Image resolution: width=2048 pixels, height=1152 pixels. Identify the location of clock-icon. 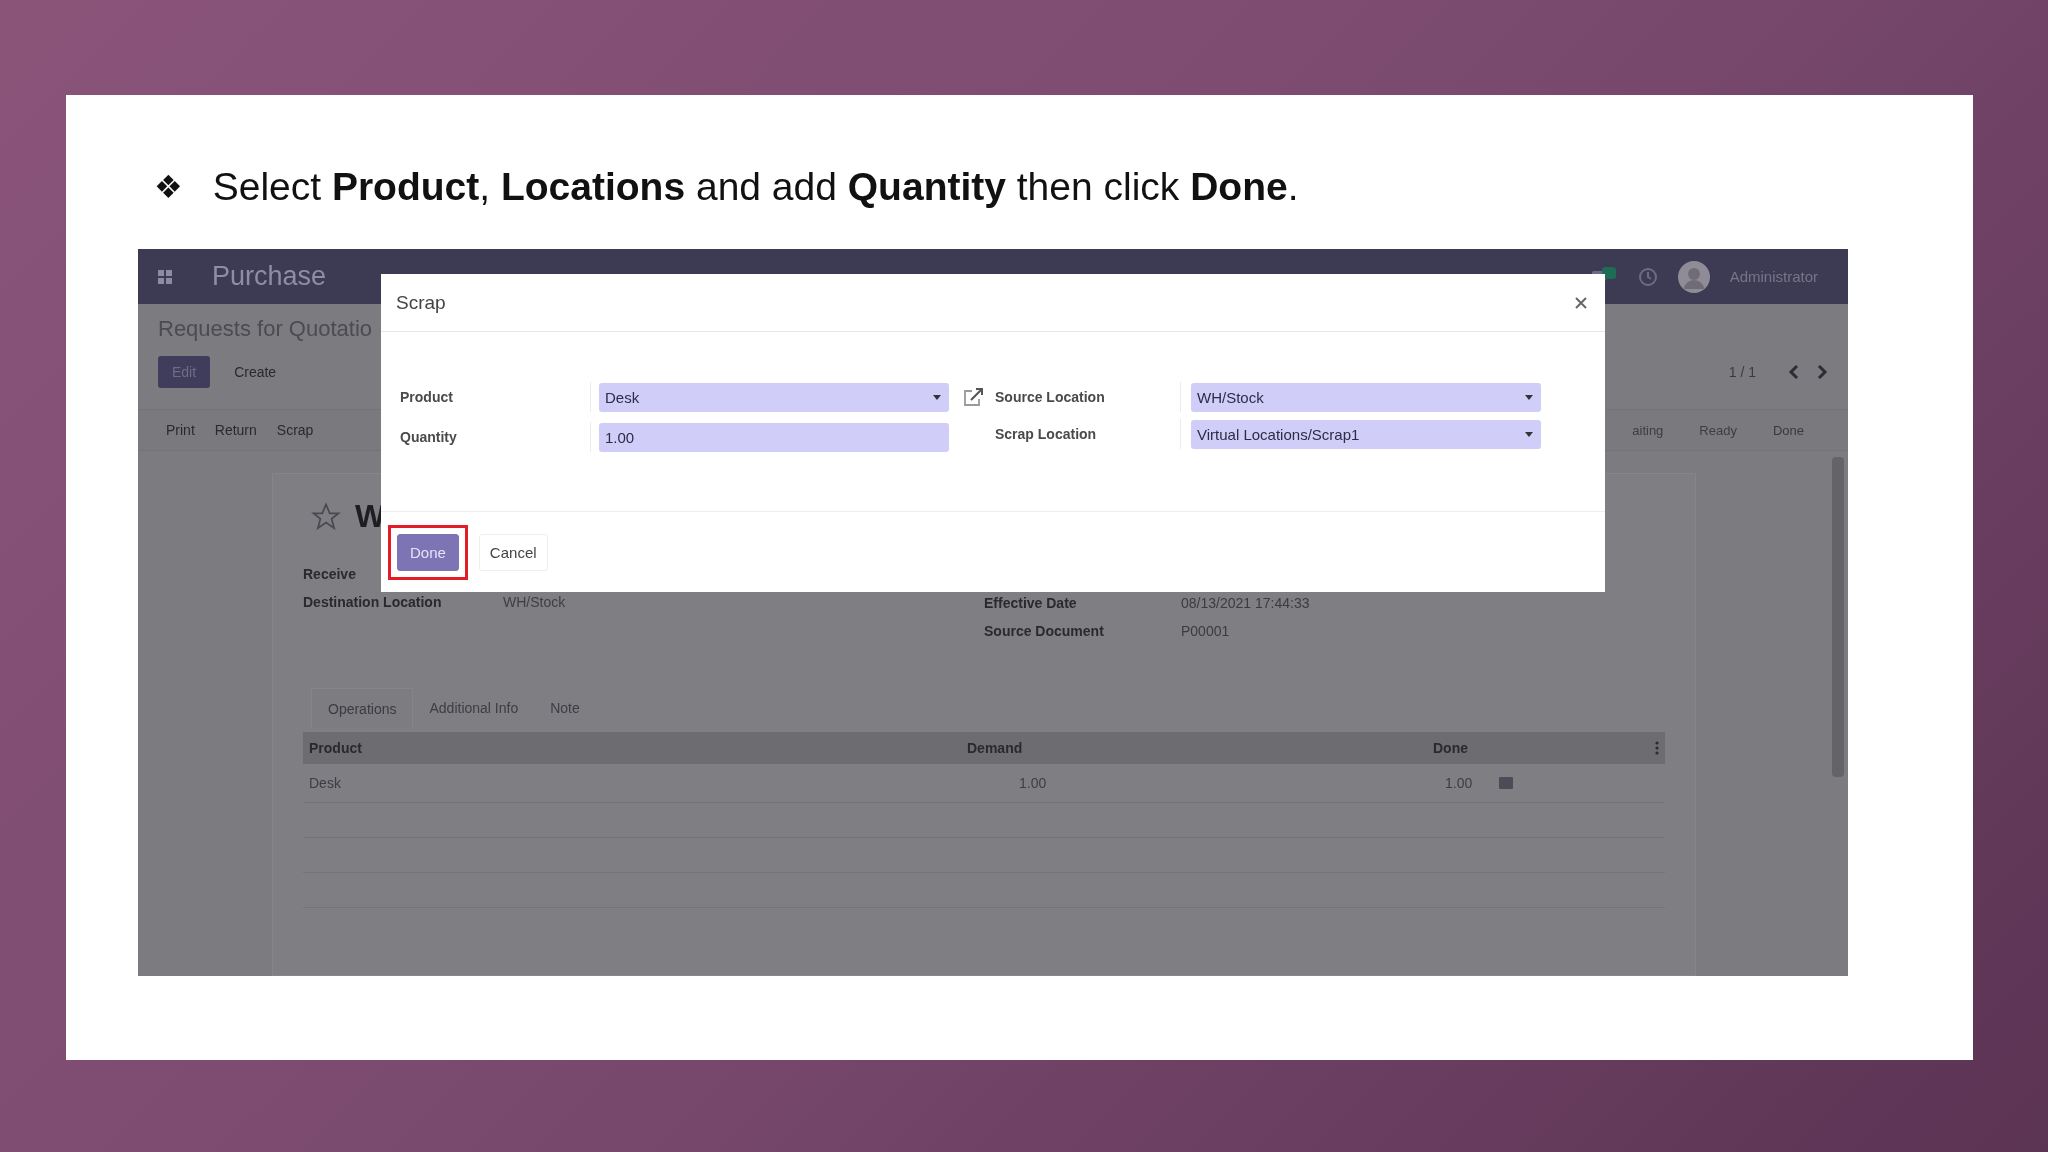
(1647, 276).